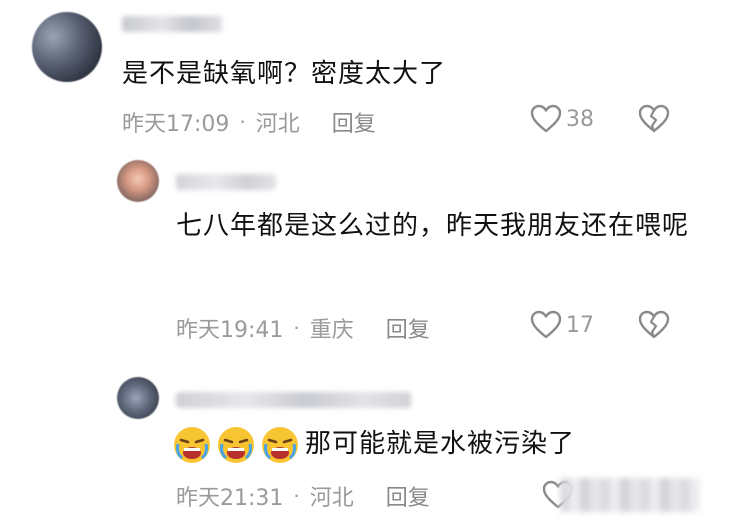 Image resolution: width=732 pixels, height=527 pixels. I want to click on comment-time: 昨天21:31, so click(230, 498).